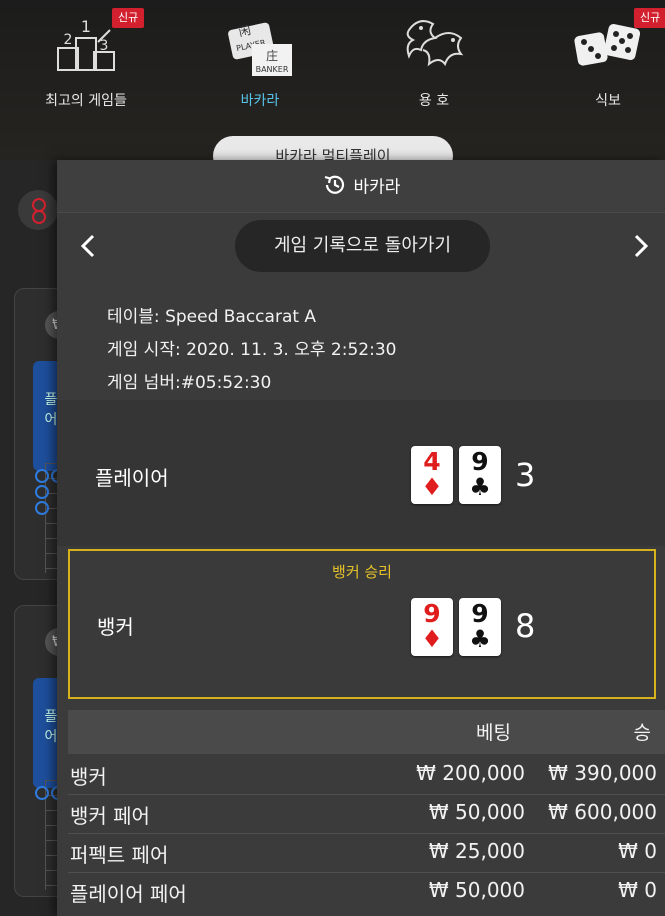 The height and width of the screenshot is (916, 665). Describe the element at coordinates (640, 246) in the screenshot. I see `next-arrow-icon` at that location.